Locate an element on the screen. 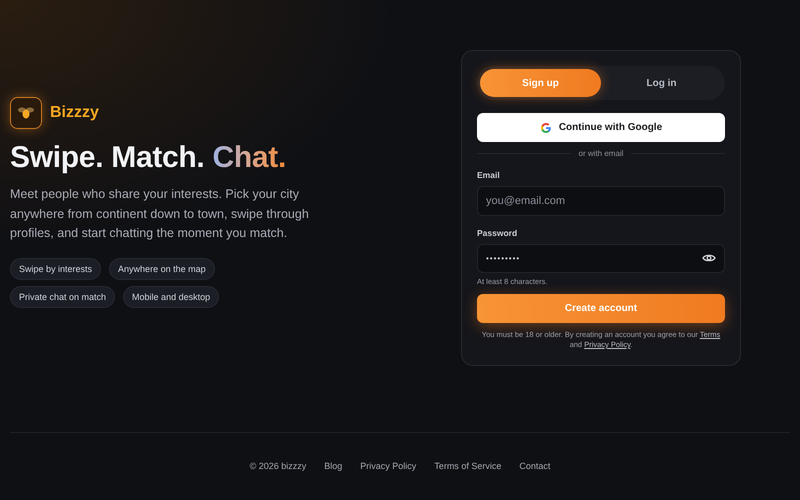 This screenshot has height=500, width=800. headline: Swipe. Match. Chat. is located at coordinates (149, 158).